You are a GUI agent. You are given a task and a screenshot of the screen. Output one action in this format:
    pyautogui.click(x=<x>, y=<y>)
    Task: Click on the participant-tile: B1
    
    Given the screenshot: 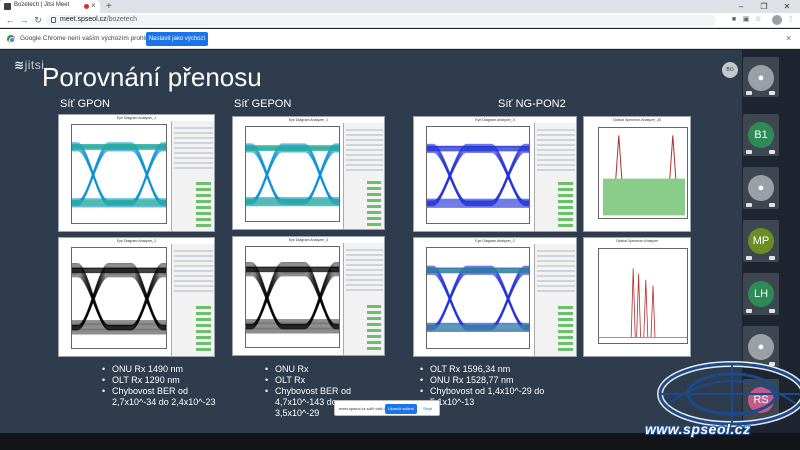 What is the action you would take?
    pyautogui.click(x=761, y=135)
    